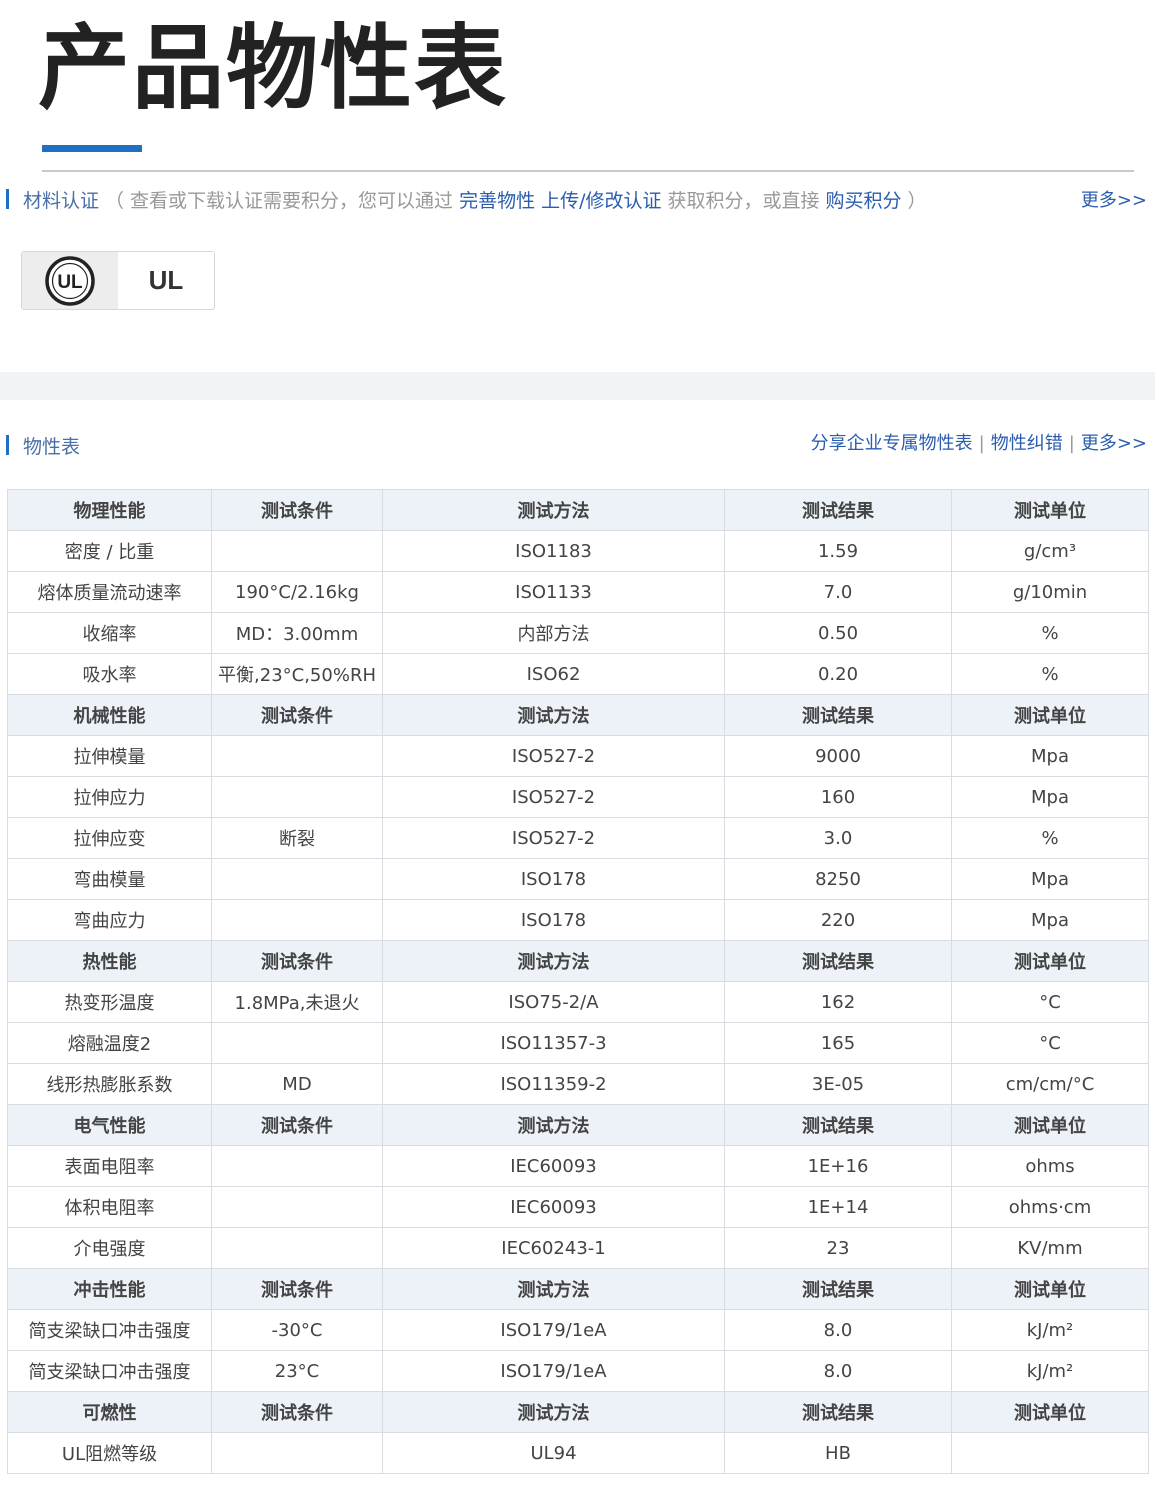 The width and height of the screenshot is (1155, 1487). I want to click on table-cell: 1.8MPa,未退火, so click(297, 1002).